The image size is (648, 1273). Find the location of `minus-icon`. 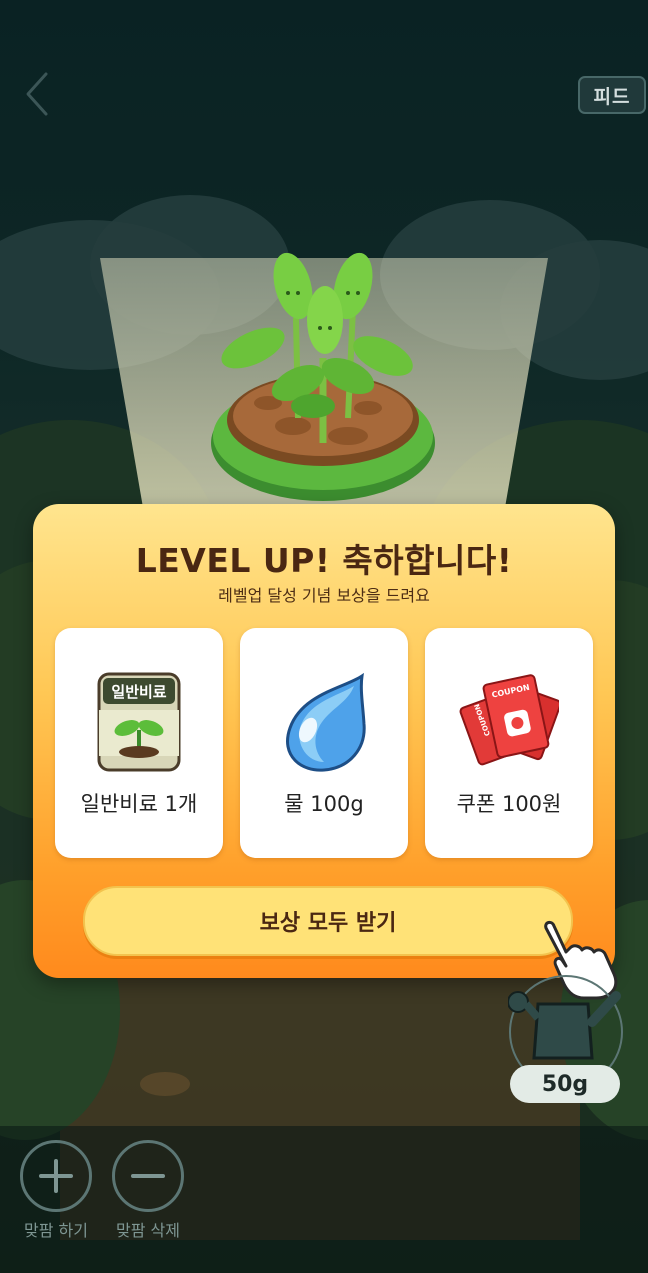

minus-icon is located at coordinates (148, 1176).